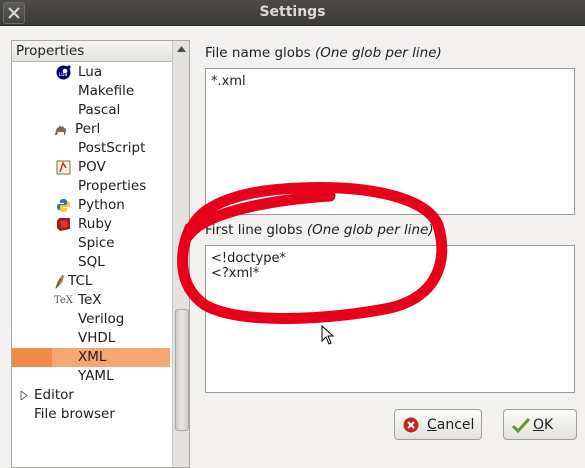 The height and width of the screenshot is (468, 585). I want to click on title-bar: Settings, so click(292, 13).